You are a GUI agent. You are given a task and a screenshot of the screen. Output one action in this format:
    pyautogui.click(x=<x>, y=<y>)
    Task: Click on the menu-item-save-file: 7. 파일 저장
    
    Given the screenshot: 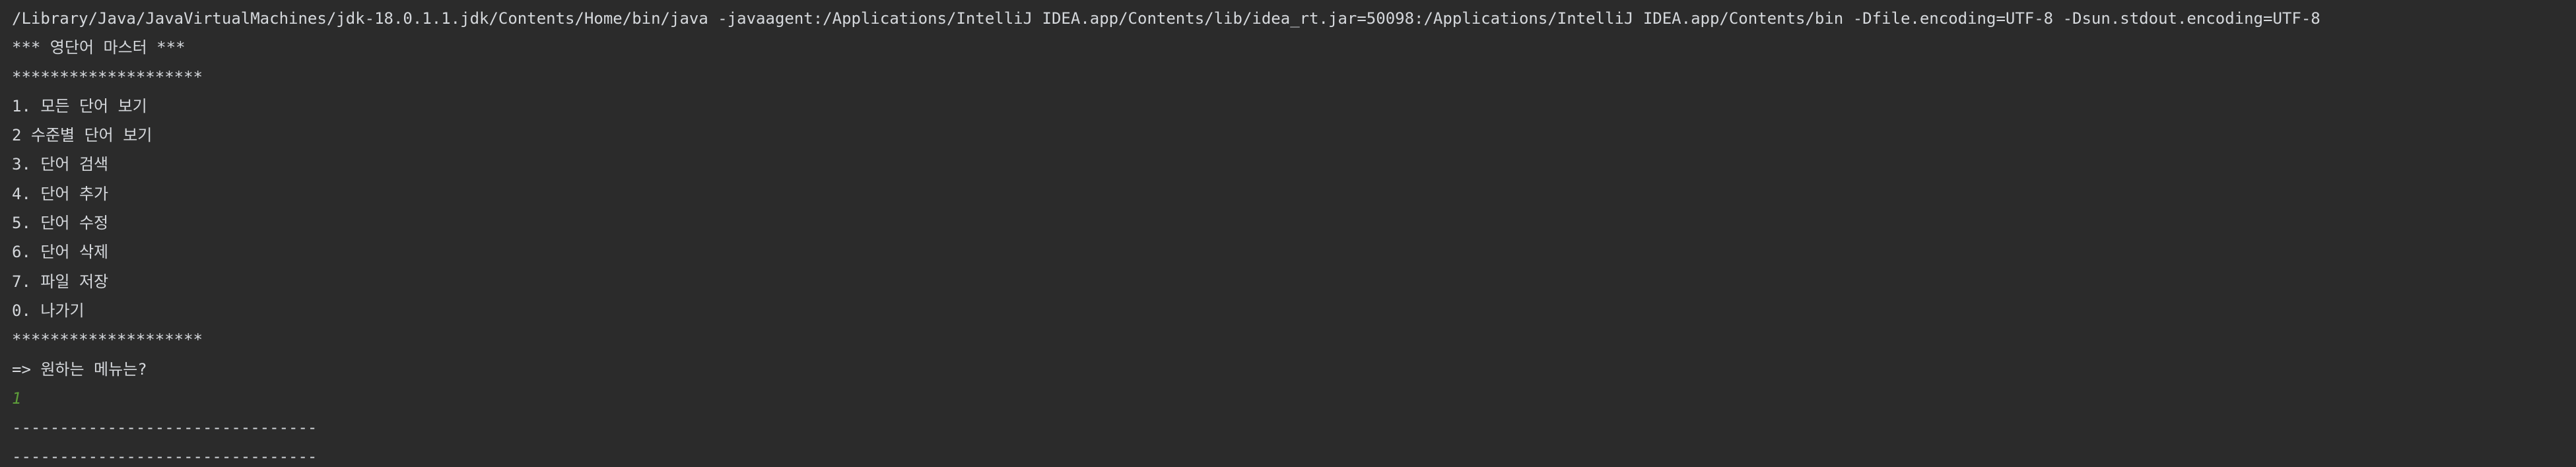 What is the action you would take?
    pyautogui.click(x=61, y=281)
    